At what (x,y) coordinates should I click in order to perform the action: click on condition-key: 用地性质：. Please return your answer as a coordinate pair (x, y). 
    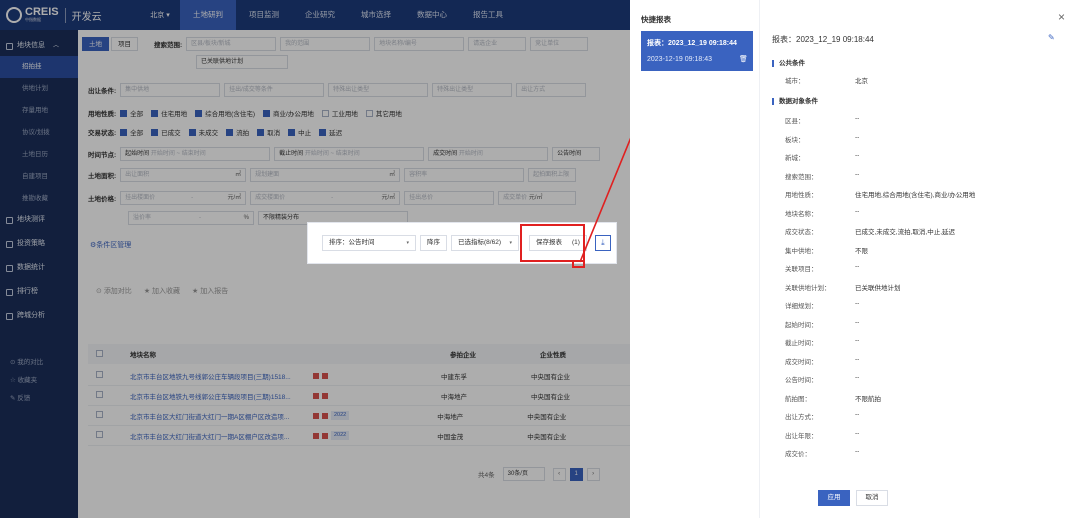
    Looking at the image, I should click on (801, 195).